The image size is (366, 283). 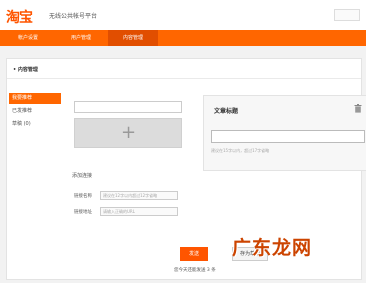 What do you see at coordinates (73, 16) in the screenshot?
I see `platform-title: 无线公共帐号平台` at bounding box center [73, 16].